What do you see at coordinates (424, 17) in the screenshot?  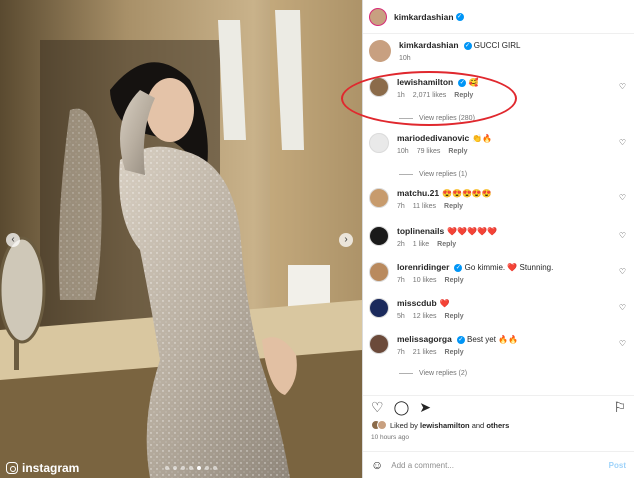 I see `author-username: kimkardashian` at bounding box center [424, 17].